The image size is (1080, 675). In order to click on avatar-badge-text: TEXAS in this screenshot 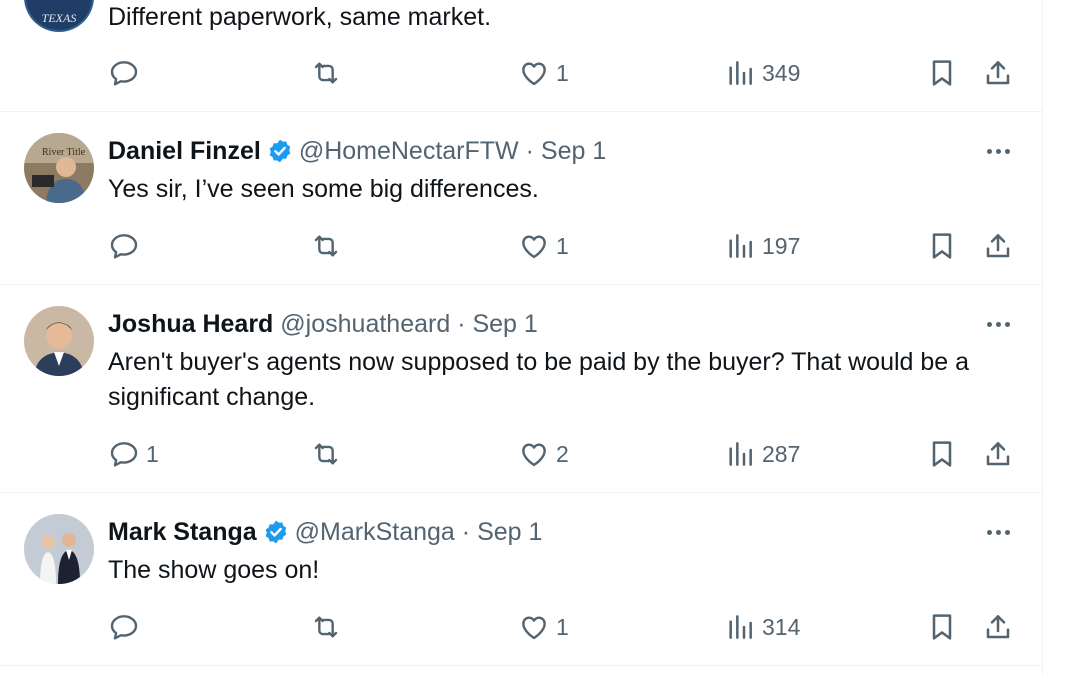, I will do `click(59, 18)`.